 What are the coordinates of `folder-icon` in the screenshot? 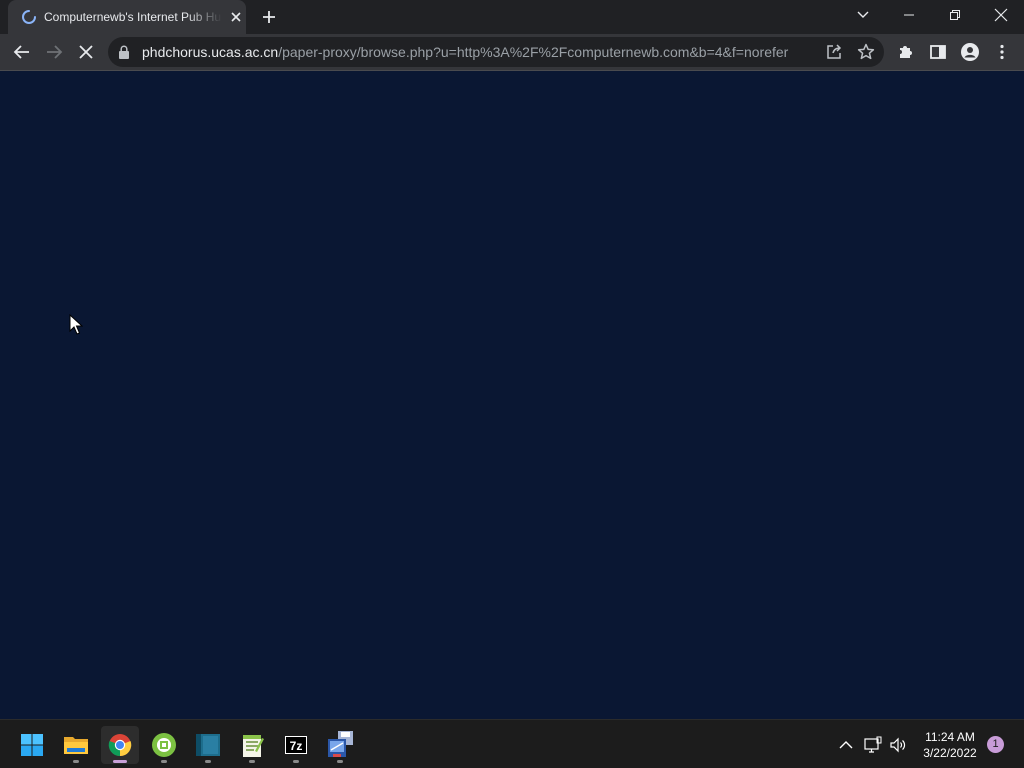 It's located at (76, 745).